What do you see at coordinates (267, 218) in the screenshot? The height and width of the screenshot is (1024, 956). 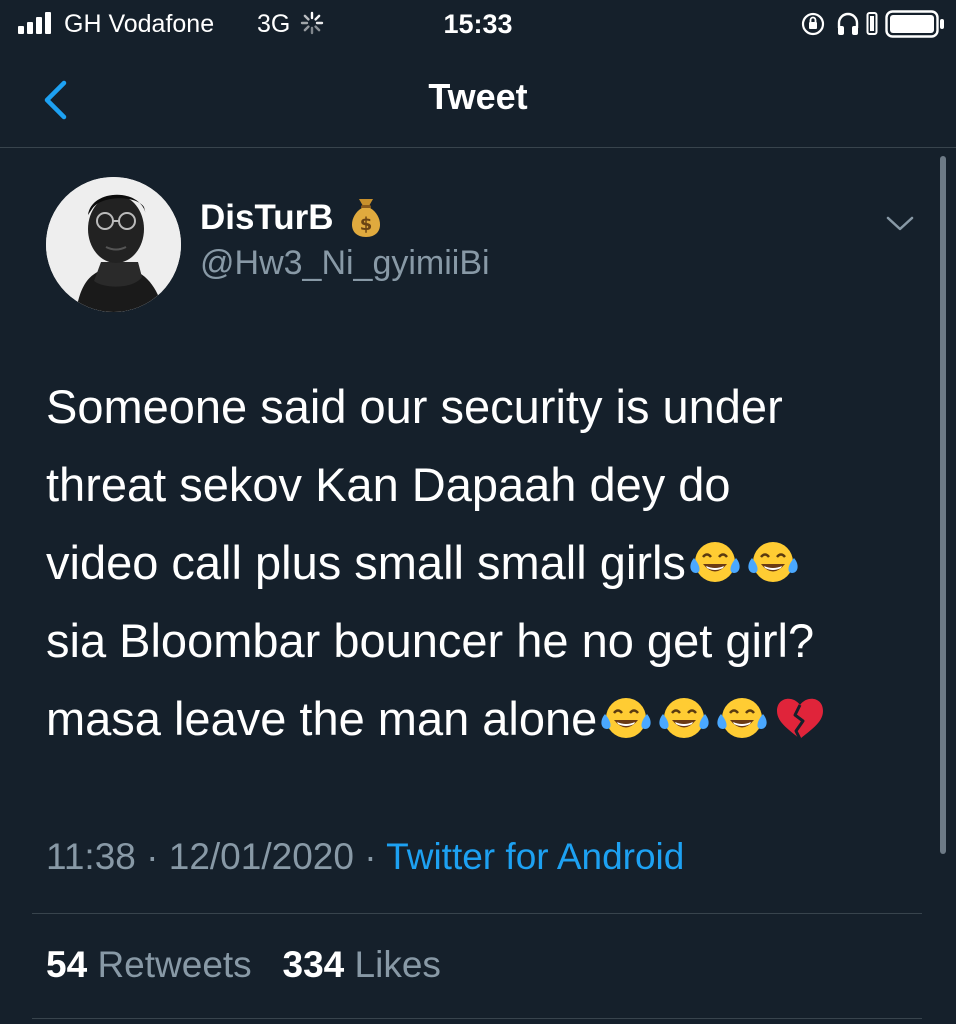 I see `author-display-name: DisTurB` at bounding box center [267, 218].